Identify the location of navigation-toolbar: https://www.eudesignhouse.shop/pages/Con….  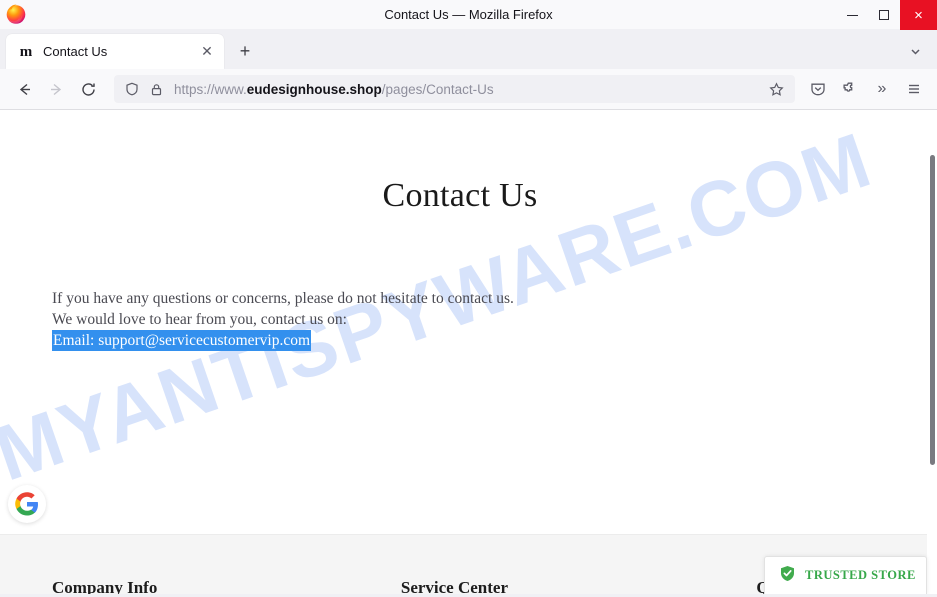
(468, 89).